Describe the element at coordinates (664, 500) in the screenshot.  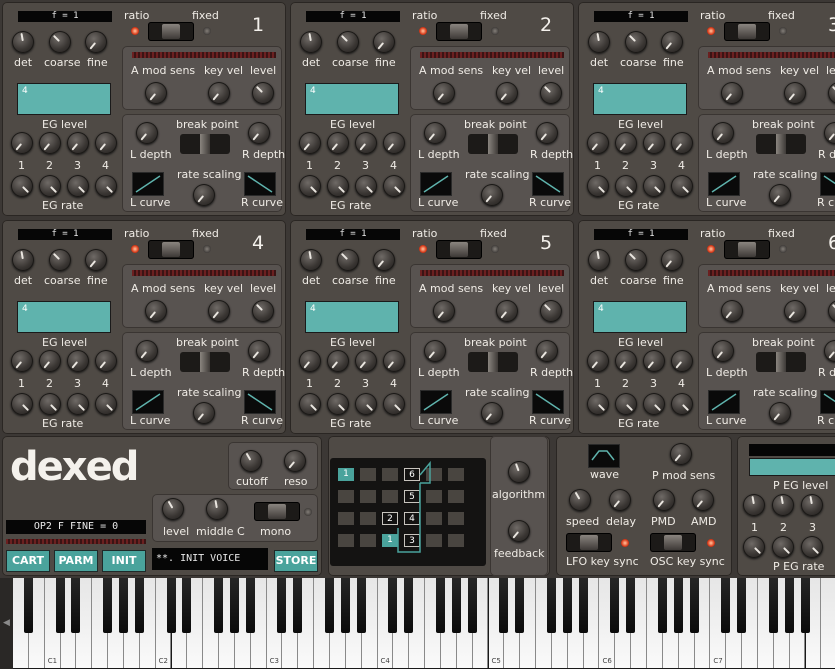
I see `pmd-knob` at that location.